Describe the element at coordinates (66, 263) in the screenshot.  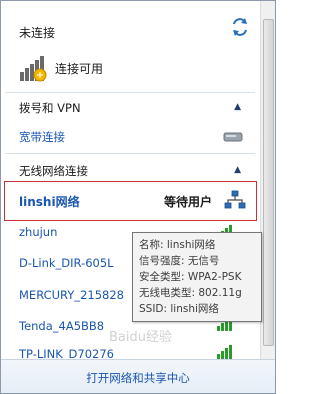
I see `network-name: D-Link_DIR-605L` at that location.